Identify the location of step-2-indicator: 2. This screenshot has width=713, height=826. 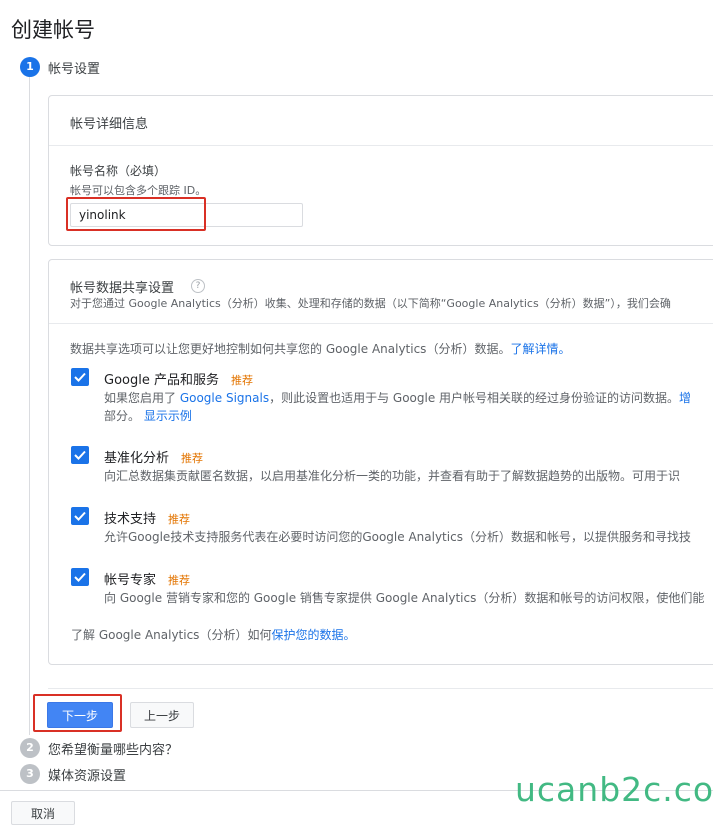
(30, 748).